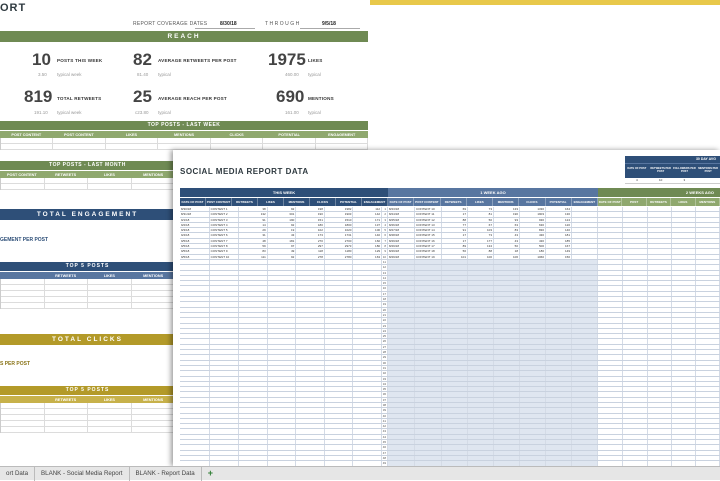  I want to click on week-ago-cell: 91, so click(455, 230).